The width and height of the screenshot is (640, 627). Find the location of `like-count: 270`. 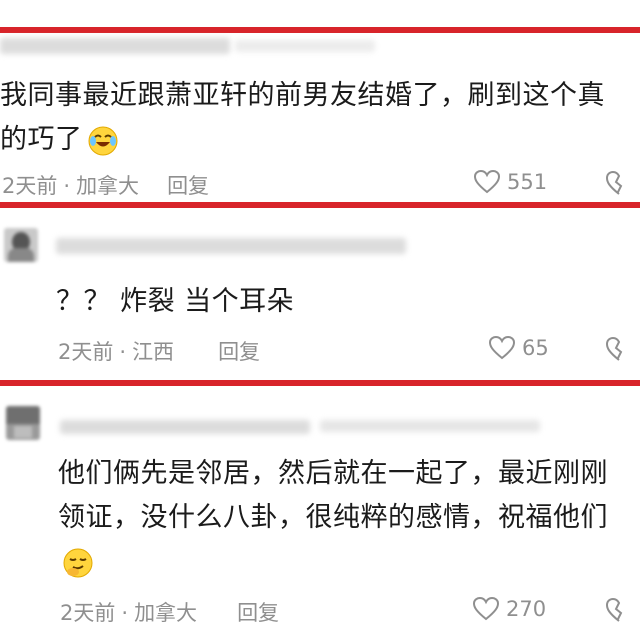

like-count: 270 is located at coordinates (526, 609).